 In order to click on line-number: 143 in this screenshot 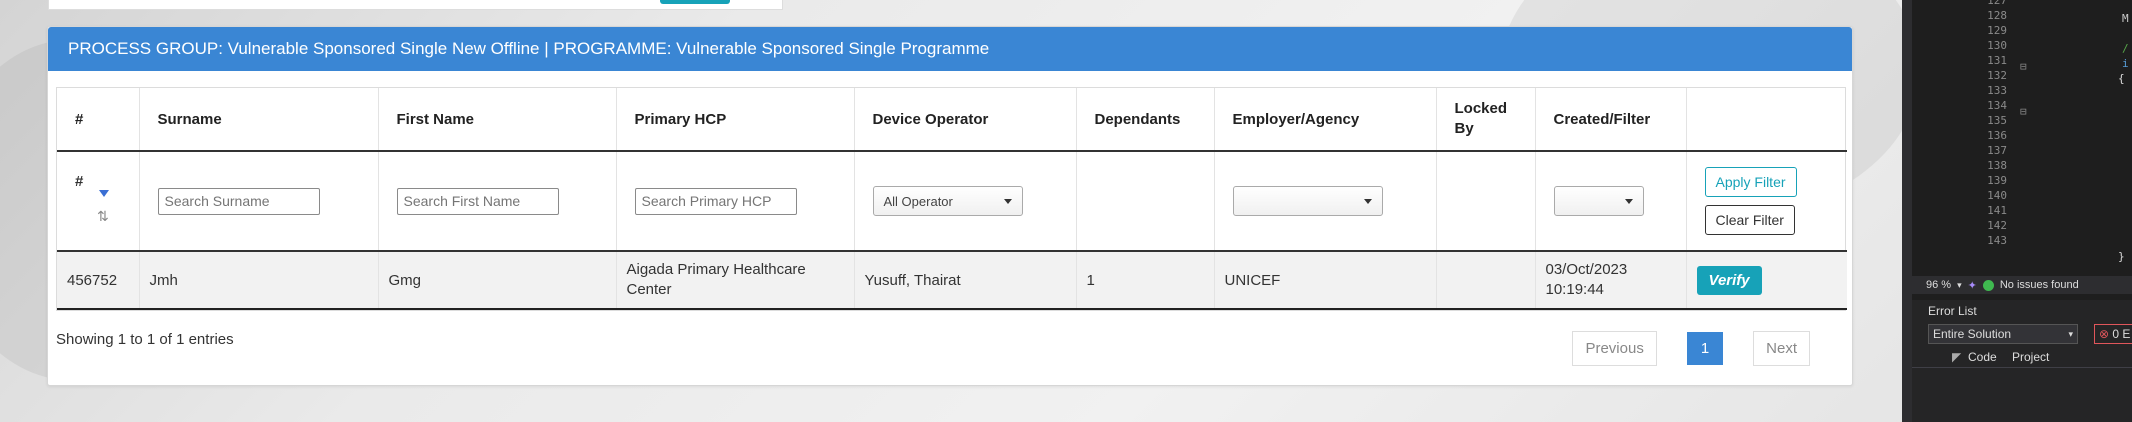, I will do `click(1997, 240)`.